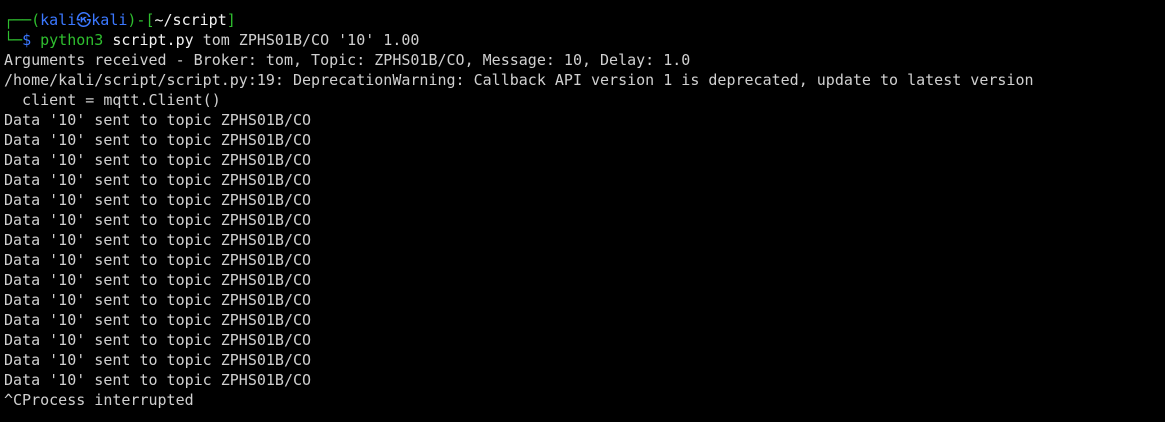  I want to click on prompt-path: ~/script, so click(190, 20).